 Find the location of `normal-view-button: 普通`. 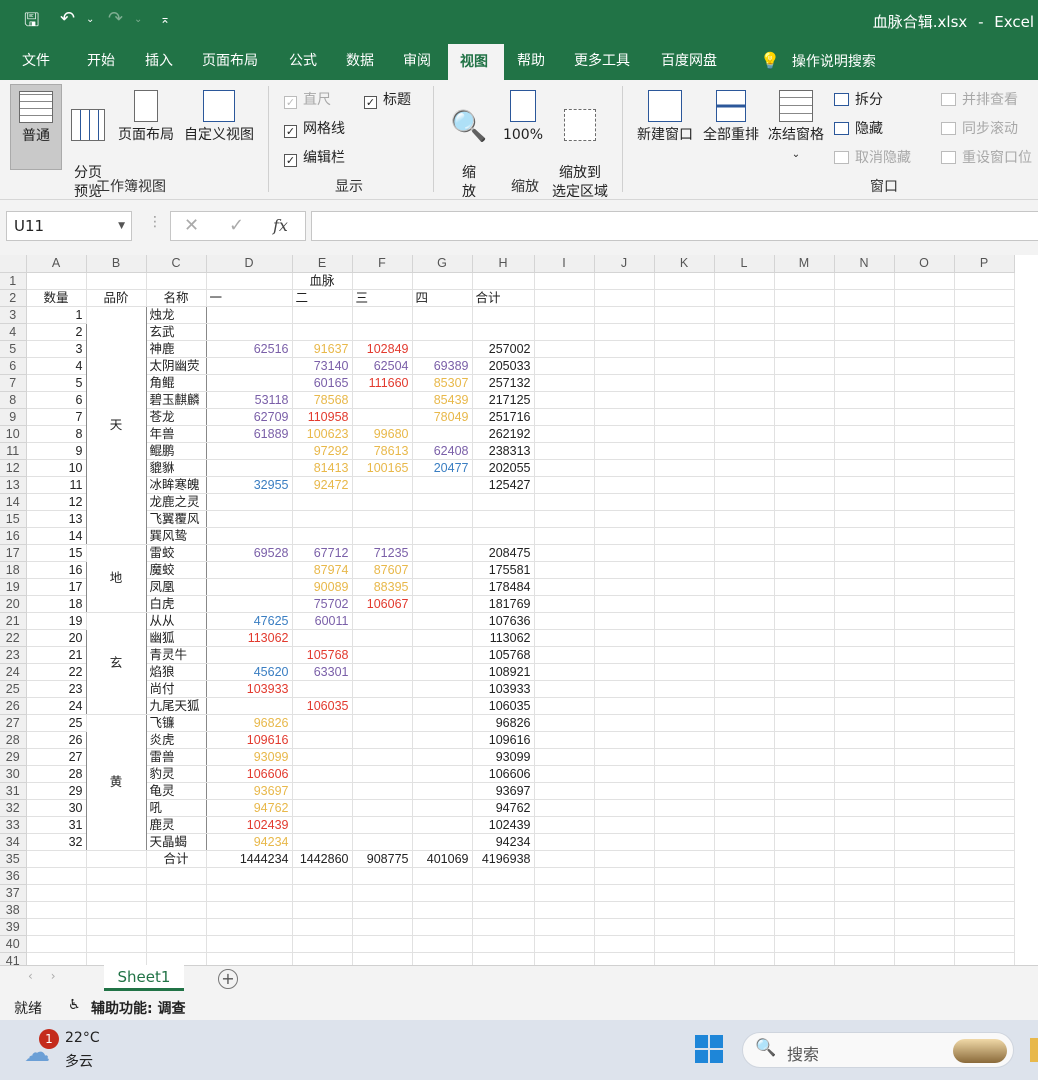

normal-view-button: 普通 is located at coordinates (36, 127).